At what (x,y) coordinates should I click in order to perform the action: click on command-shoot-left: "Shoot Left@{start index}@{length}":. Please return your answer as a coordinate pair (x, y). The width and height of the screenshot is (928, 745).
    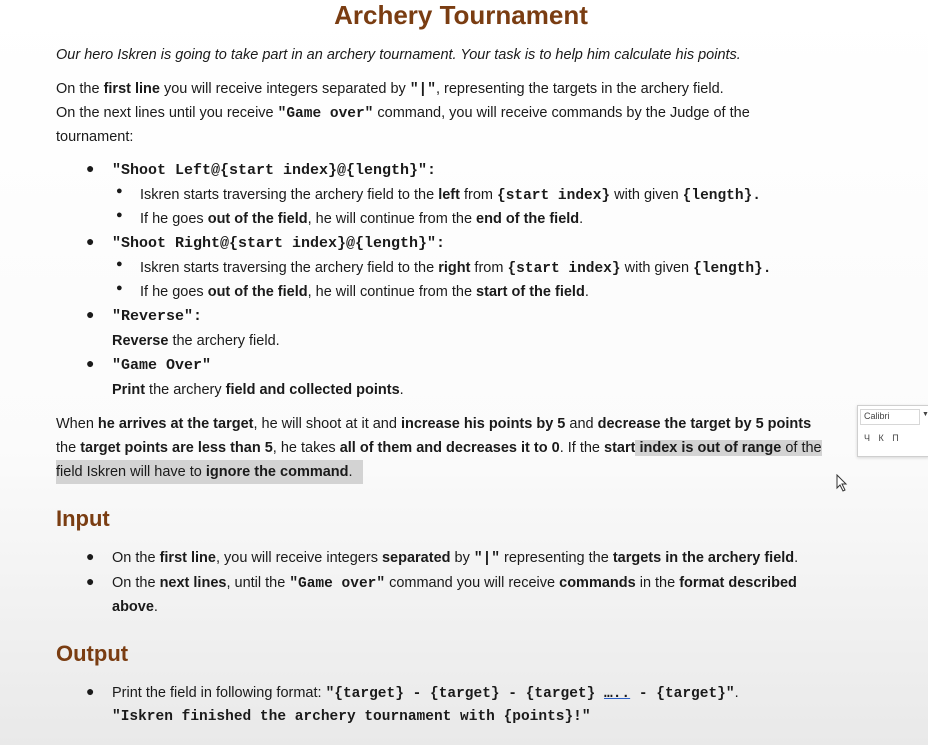
    Looking at the image, I should click on (274, 170).